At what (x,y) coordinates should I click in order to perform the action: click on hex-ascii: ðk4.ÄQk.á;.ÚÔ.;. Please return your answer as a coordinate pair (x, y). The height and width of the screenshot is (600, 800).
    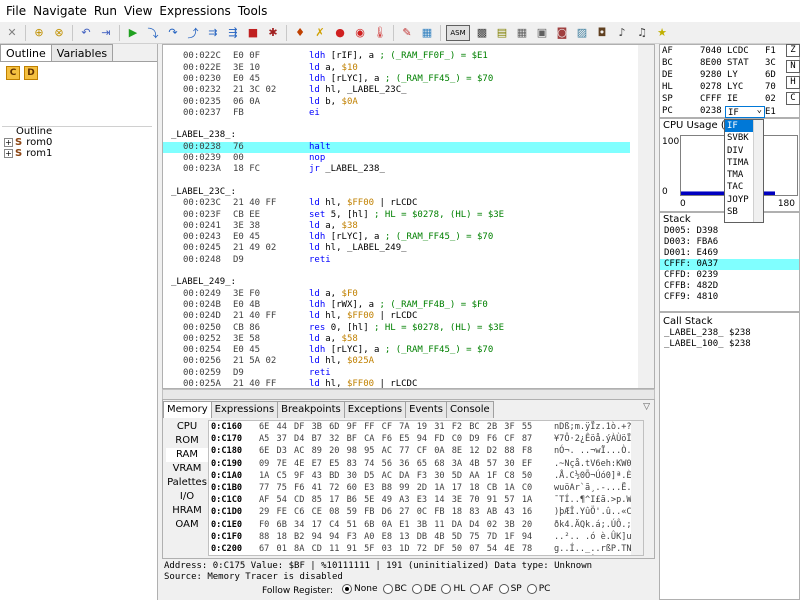
    Looking at the image, I should click on (593, 525).